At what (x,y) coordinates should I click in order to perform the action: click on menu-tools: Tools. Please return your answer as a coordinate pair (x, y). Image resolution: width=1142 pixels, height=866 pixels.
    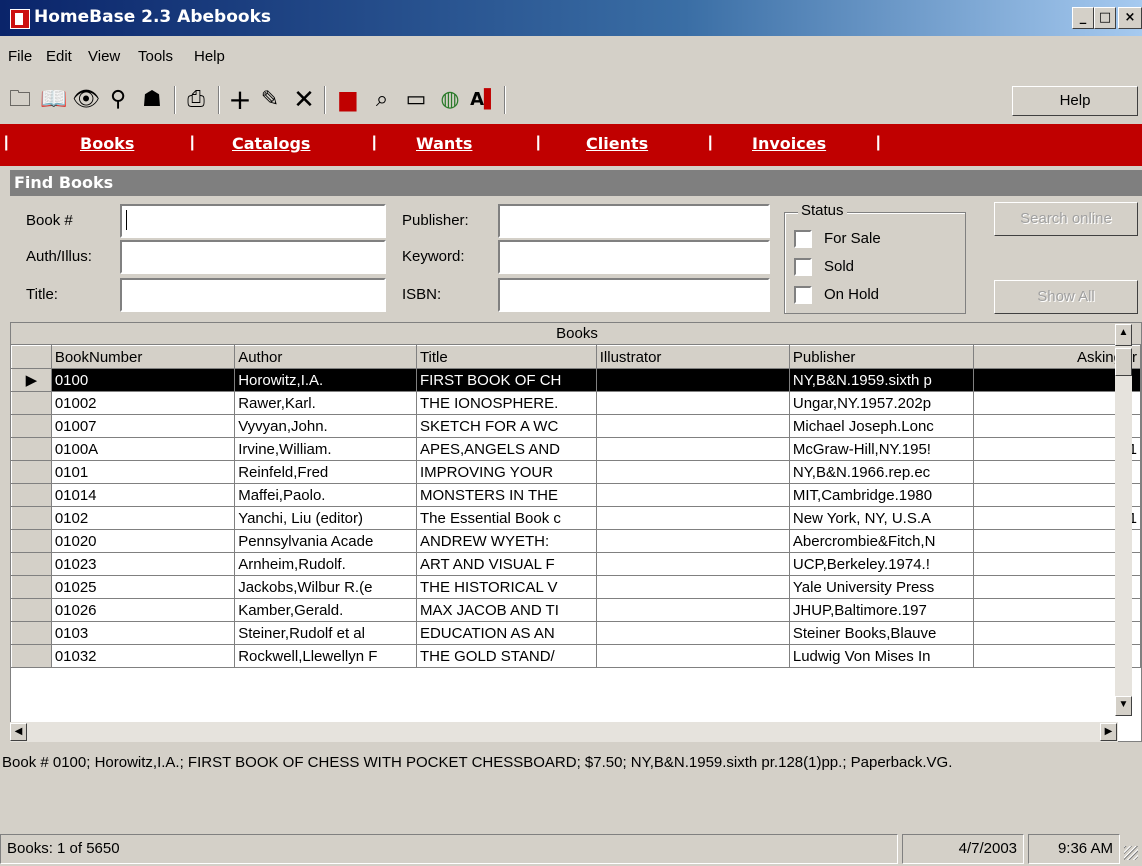
    Looking at the image, I should click on (155, 56).